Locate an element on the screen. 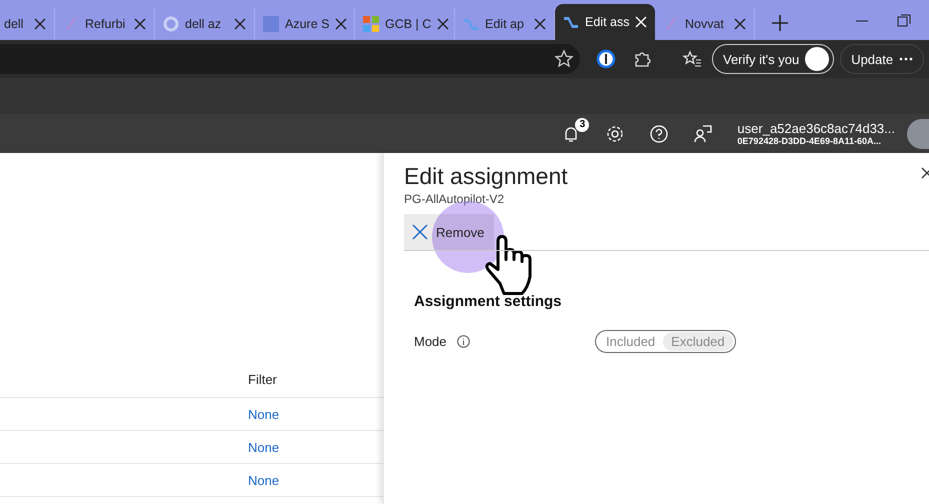  notification-badge: 3 is located at coordinates (582, 125).